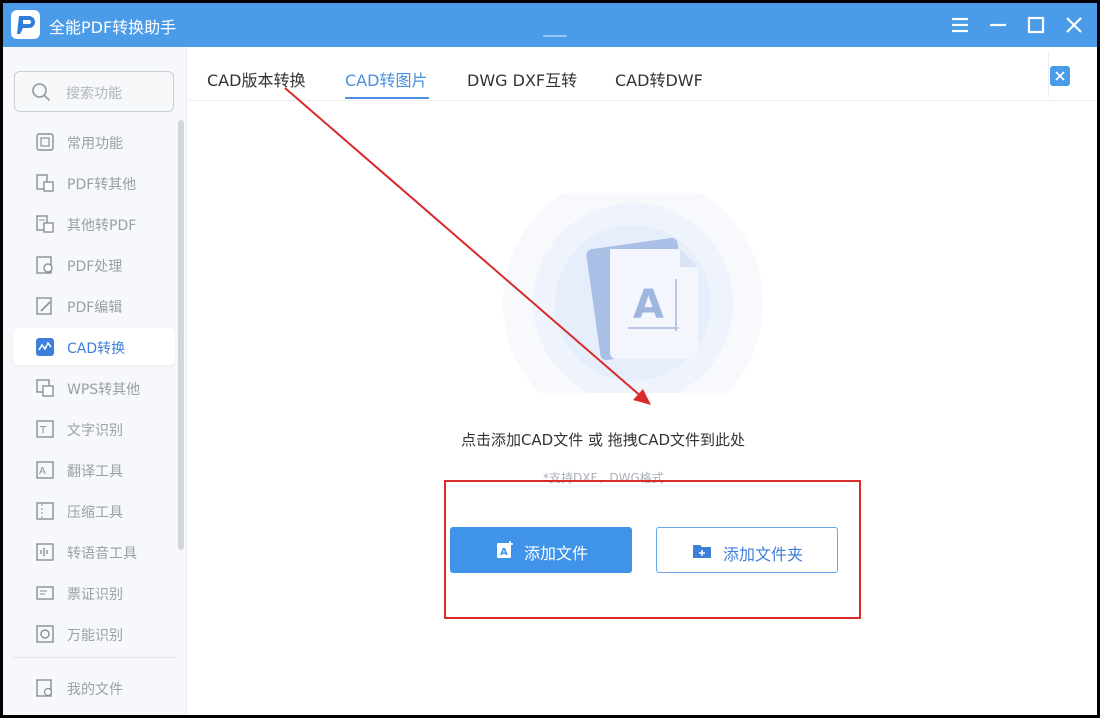  I want to click on sidebar-item-text-recognition: T 文字识别, so click(94, 428).